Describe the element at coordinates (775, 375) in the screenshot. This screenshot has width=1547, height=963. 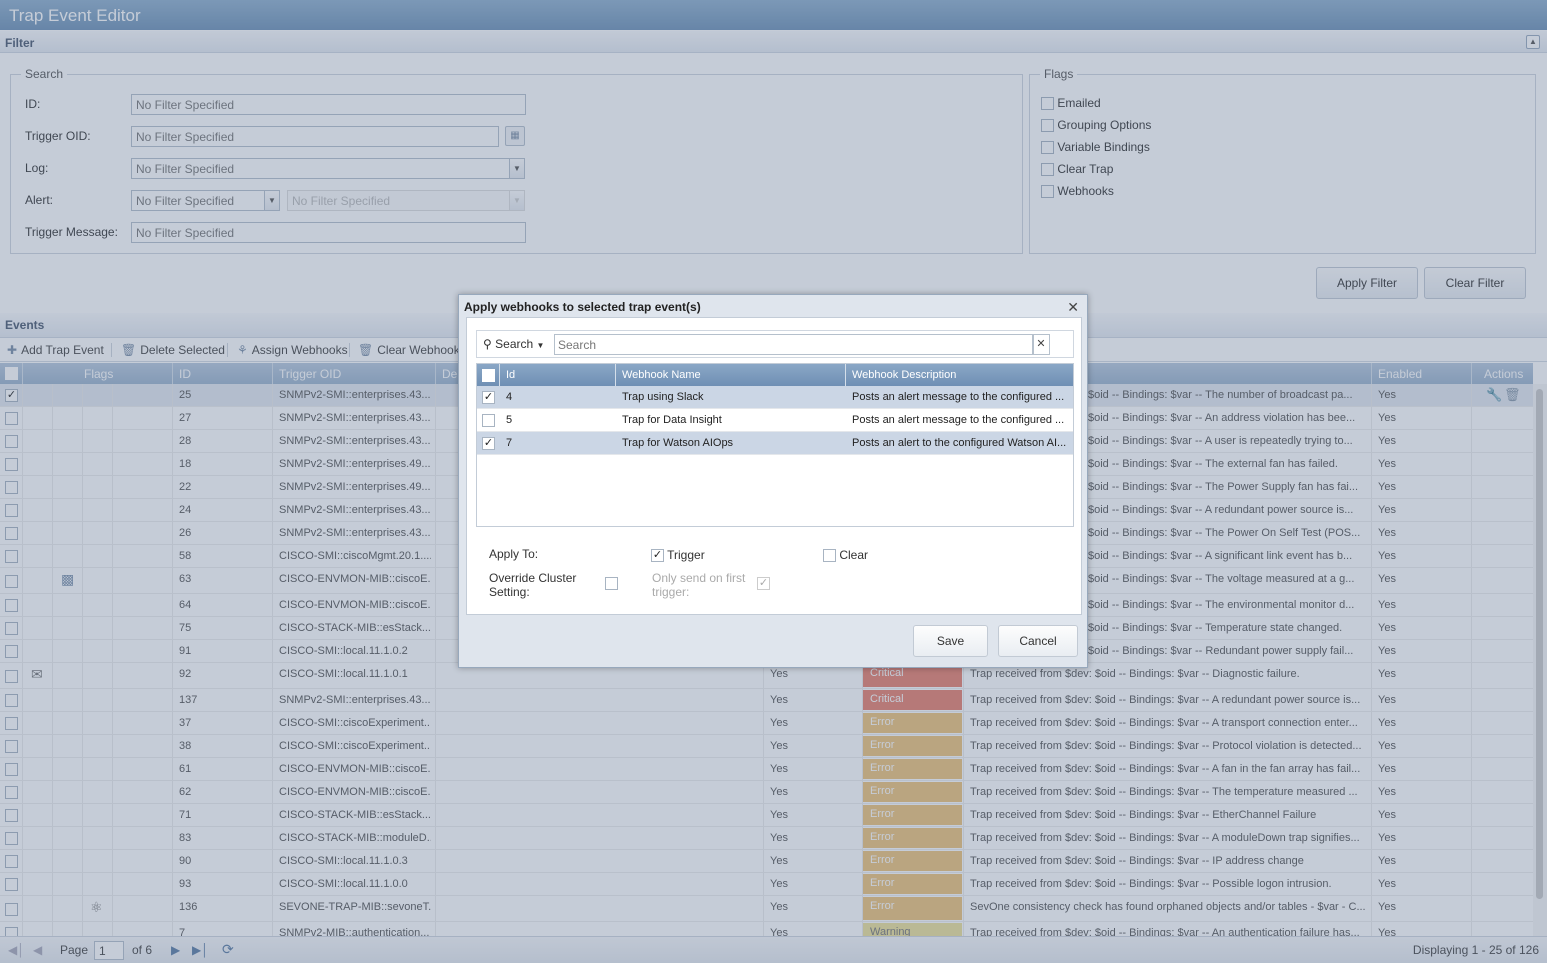
I see `webhooks-grid-header: Id Webhook Name Webhook Description` at that location.